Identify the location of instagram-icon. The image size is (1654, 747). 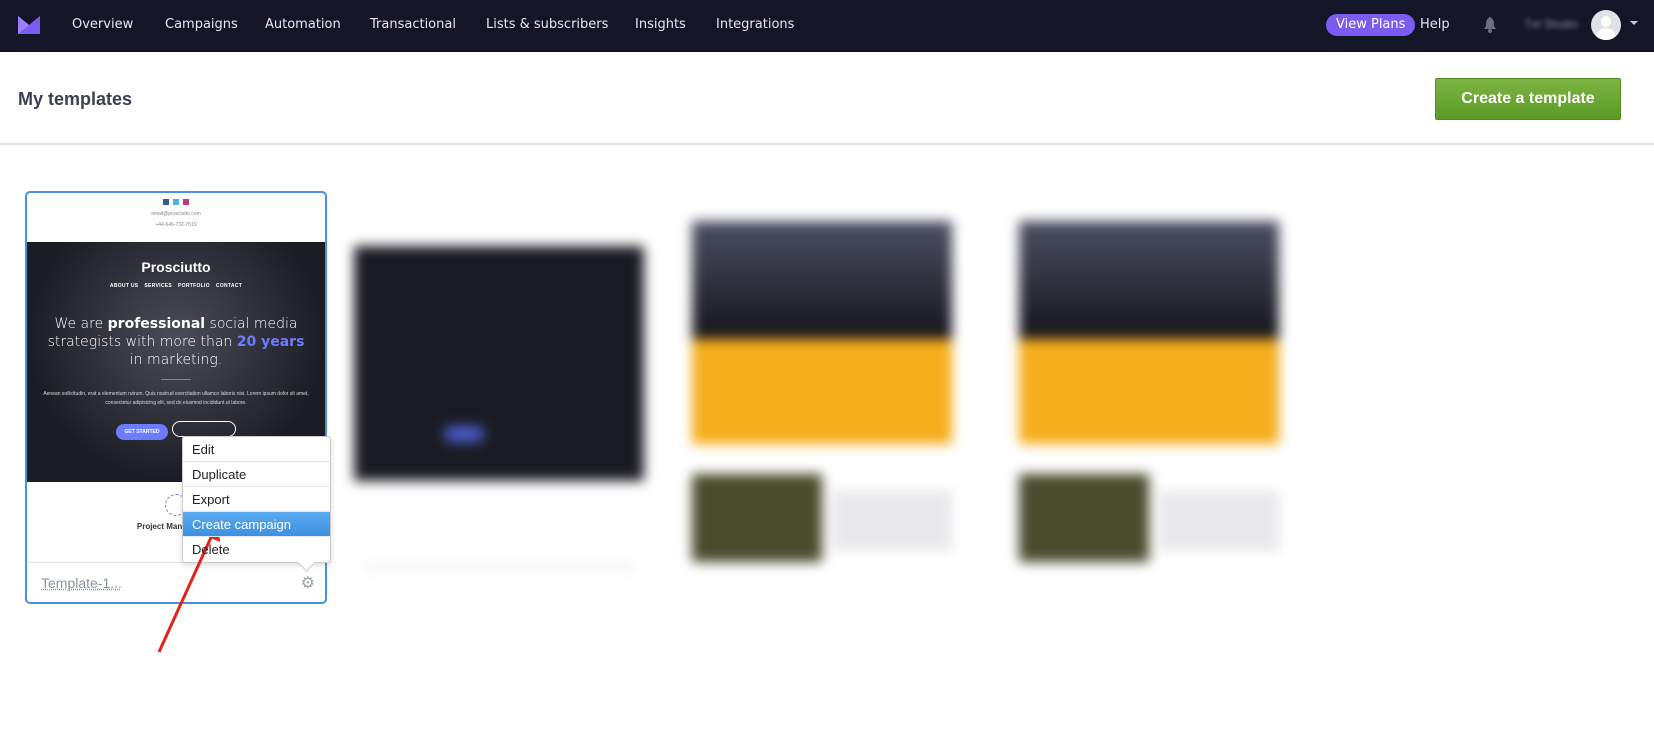
(186, 202).